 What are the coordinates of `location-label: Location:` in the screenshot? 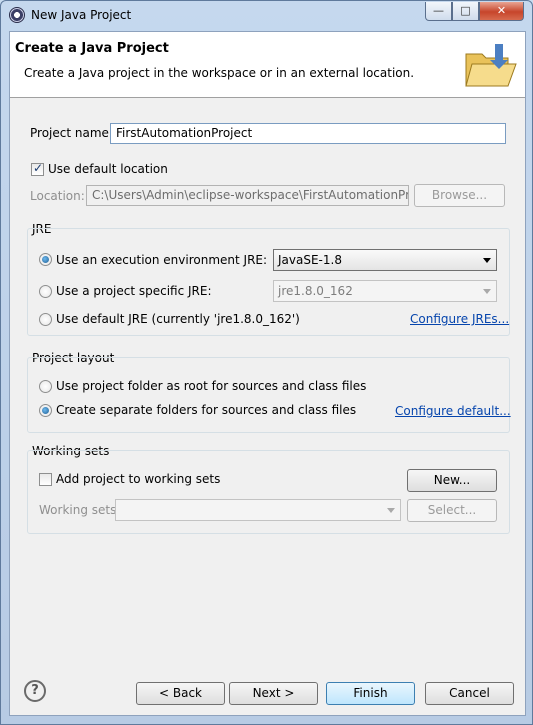 It's located at (57, 196).